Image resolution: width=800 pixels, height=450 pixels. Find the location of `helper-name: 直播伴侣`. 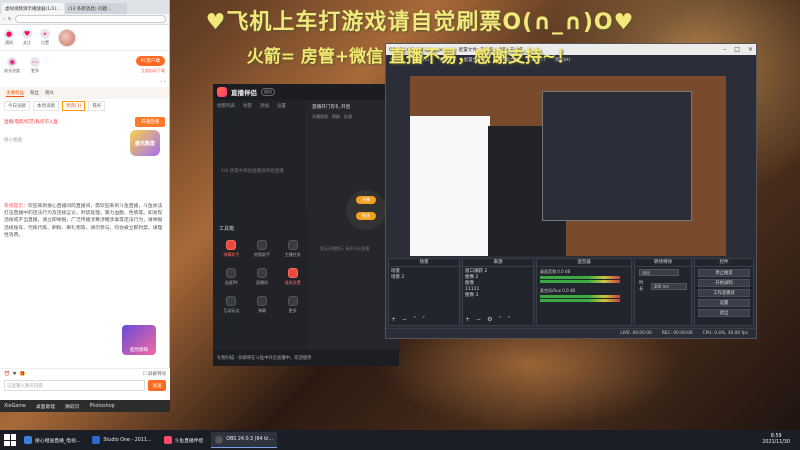

helper-name: 直播伴侣 is located at coordinates (244, 93).